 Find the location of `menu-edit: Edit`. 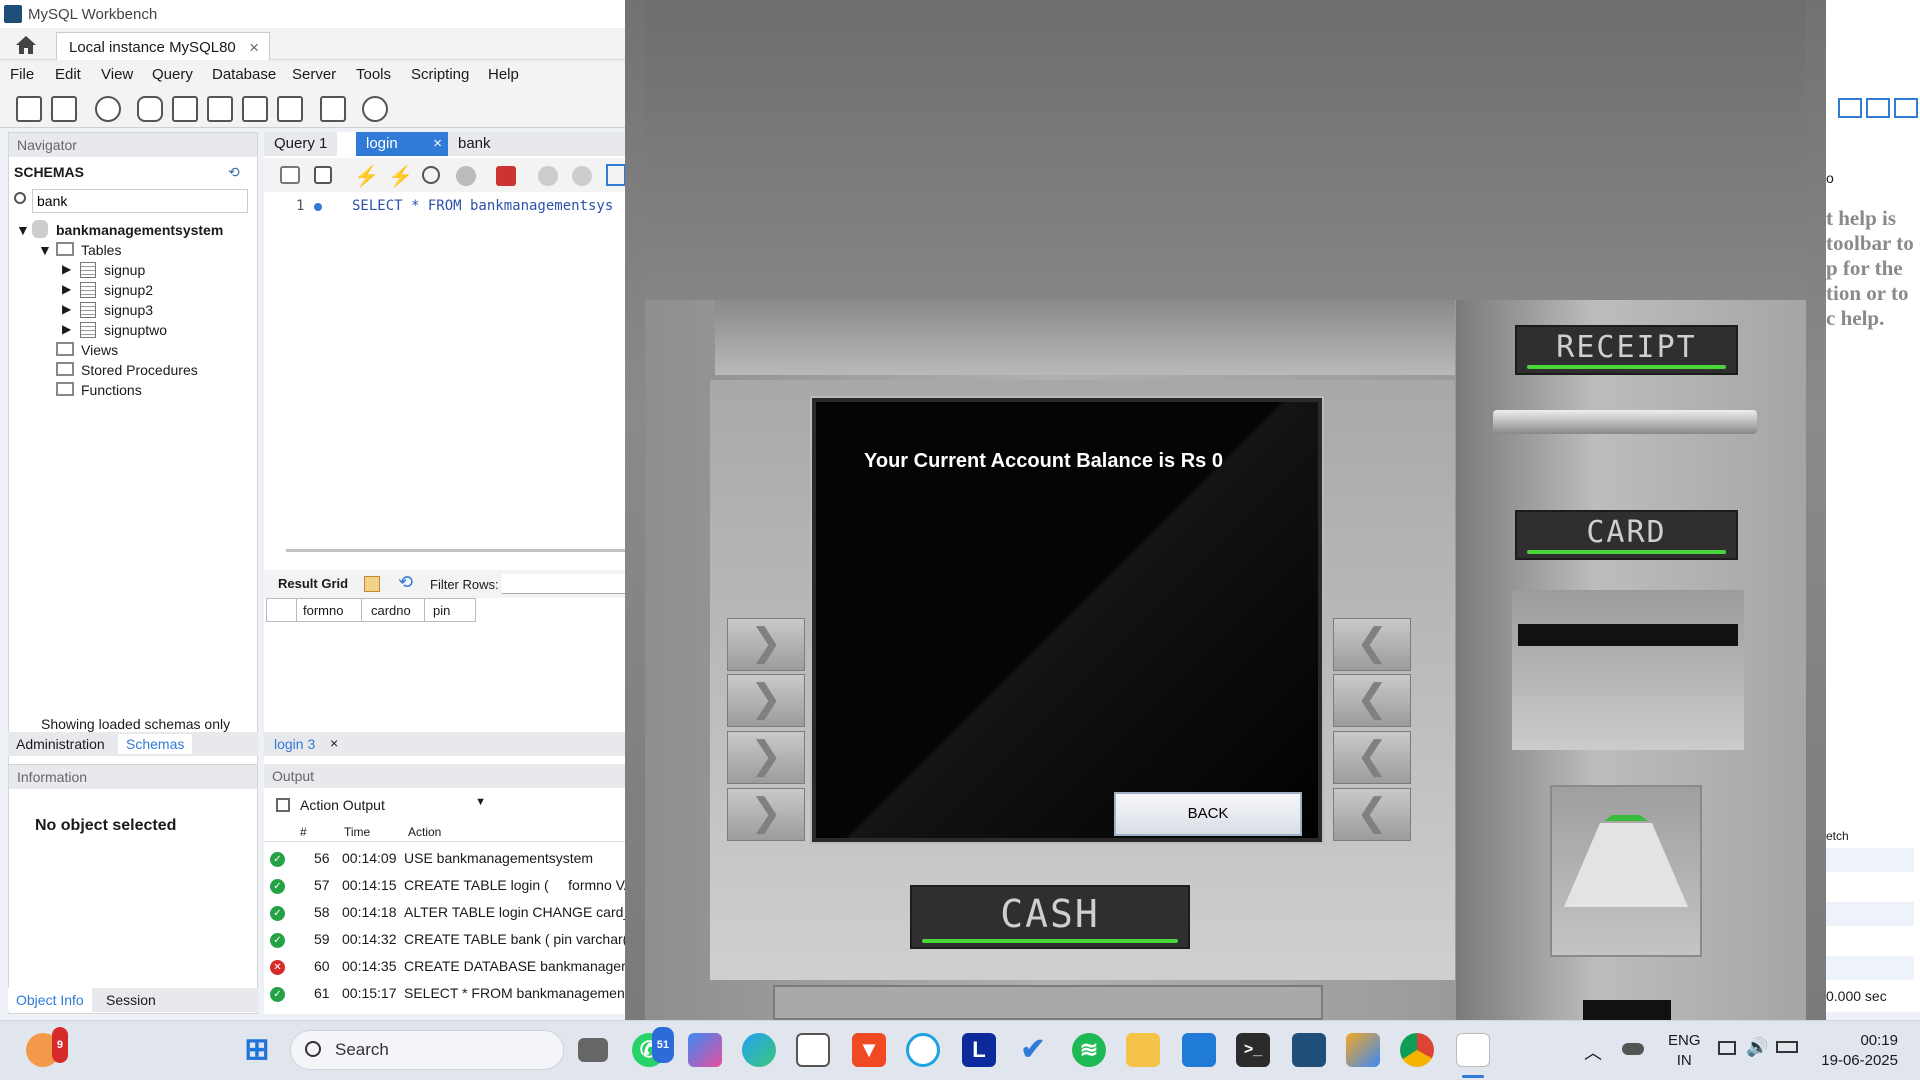

menu-edit: Edit is located at coordinates (68, 74).